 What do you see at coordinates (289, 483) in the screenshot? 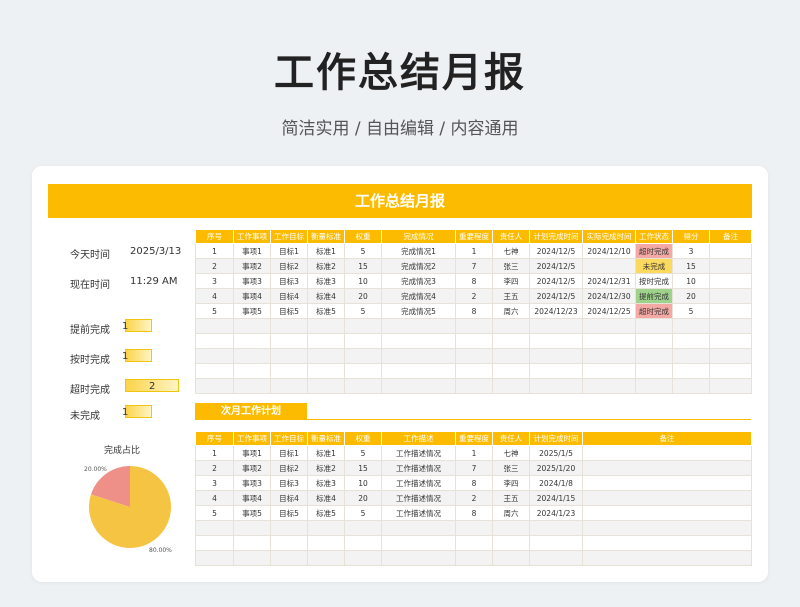
I see `table-cell: 目标3` at bounding box center [289, 483].